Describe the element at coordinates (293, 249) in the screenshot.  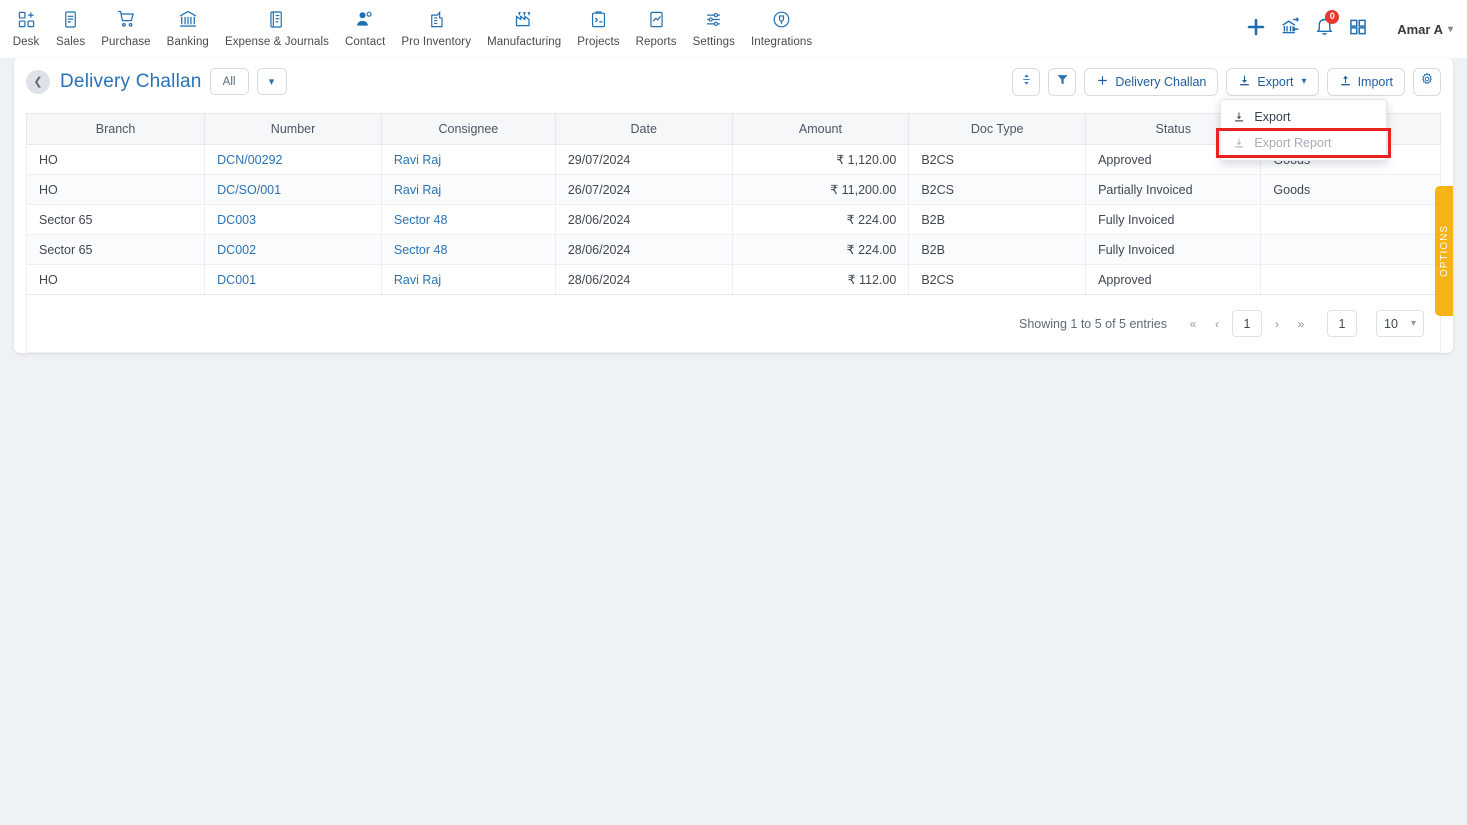
I see `cell-number: DC002` at that location.